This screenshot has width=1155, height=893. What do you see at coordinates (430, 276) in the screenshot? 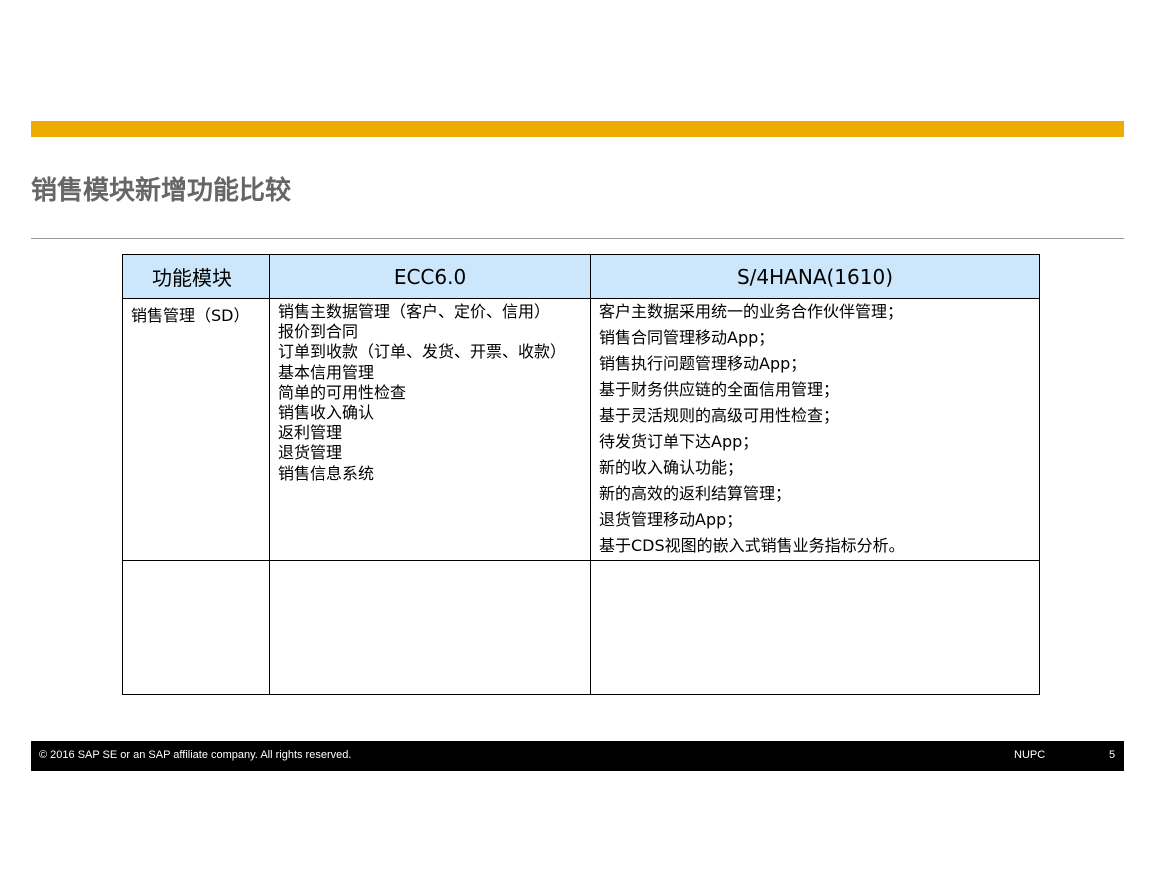
I see `header-ecc: ECC6.0` at bounding box center [430, 276].